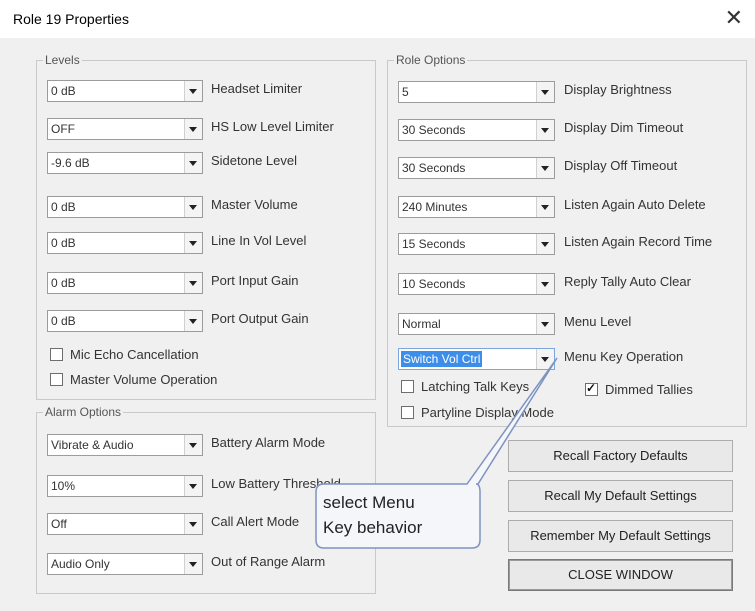 Image resolution: width=755 pixels, height=611 pixels. I want to click on headset-limiter-label: Headset Limiter, so click(257, 88).